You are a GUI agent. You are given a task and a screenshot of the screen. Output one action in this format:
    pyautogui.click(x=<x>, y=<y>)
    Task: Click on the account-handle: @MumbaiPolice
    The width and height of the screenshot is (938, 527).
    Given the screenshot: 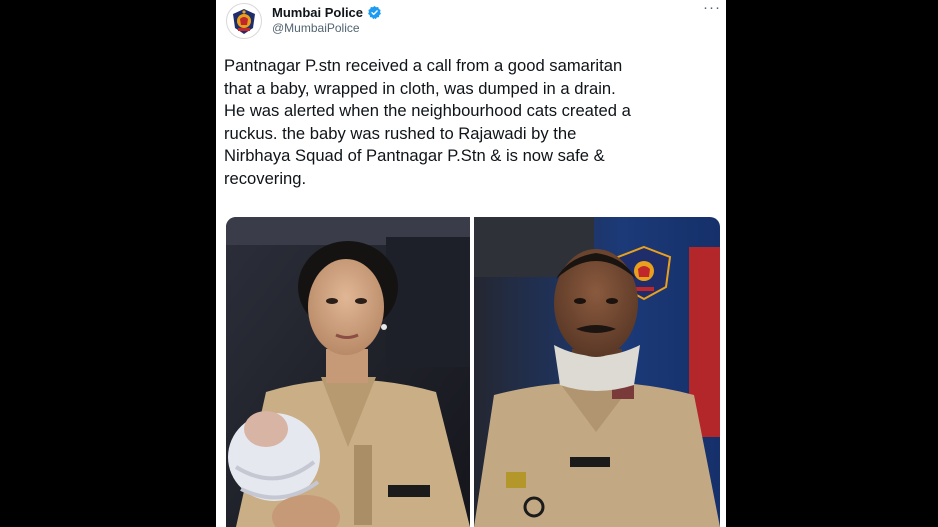 What is the action you would take?
    pyautogui.click(x=316, y=28)
    